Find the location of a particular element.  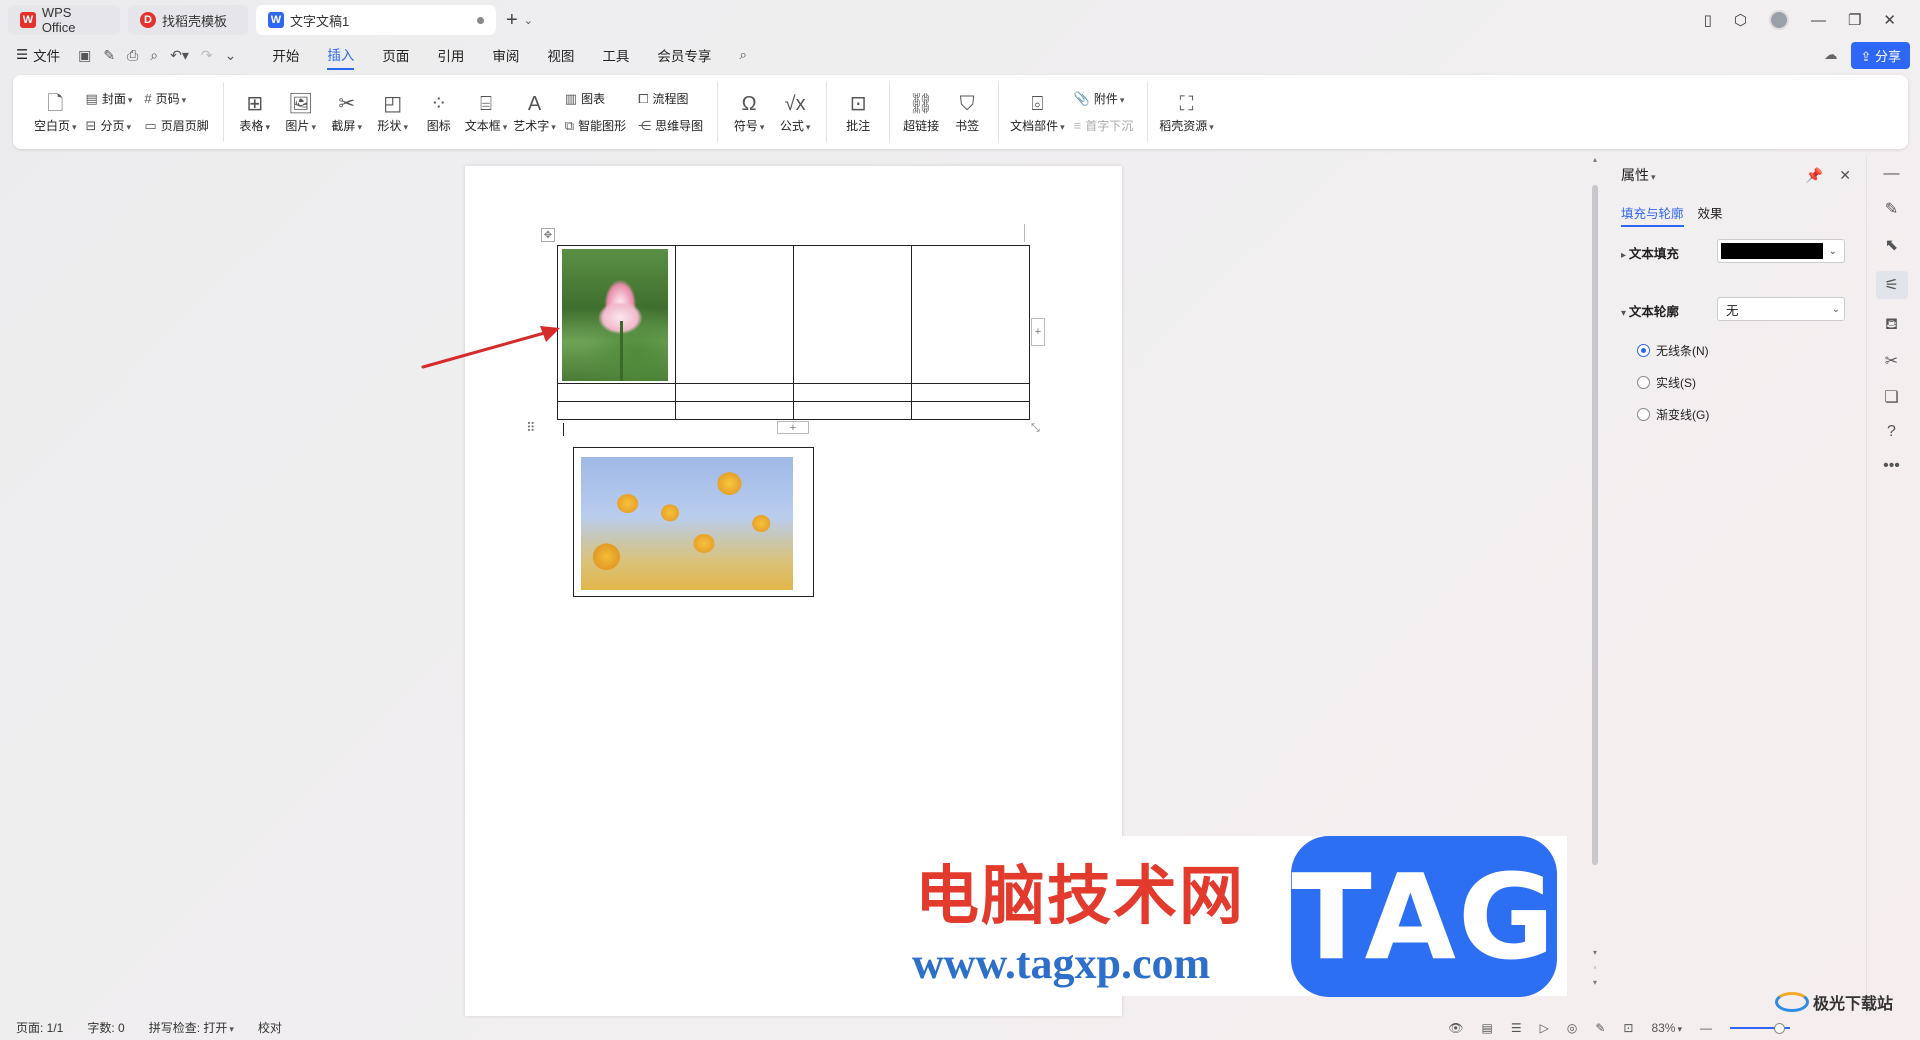

search-icon: ⌕ is located at coordinates (743, 55).